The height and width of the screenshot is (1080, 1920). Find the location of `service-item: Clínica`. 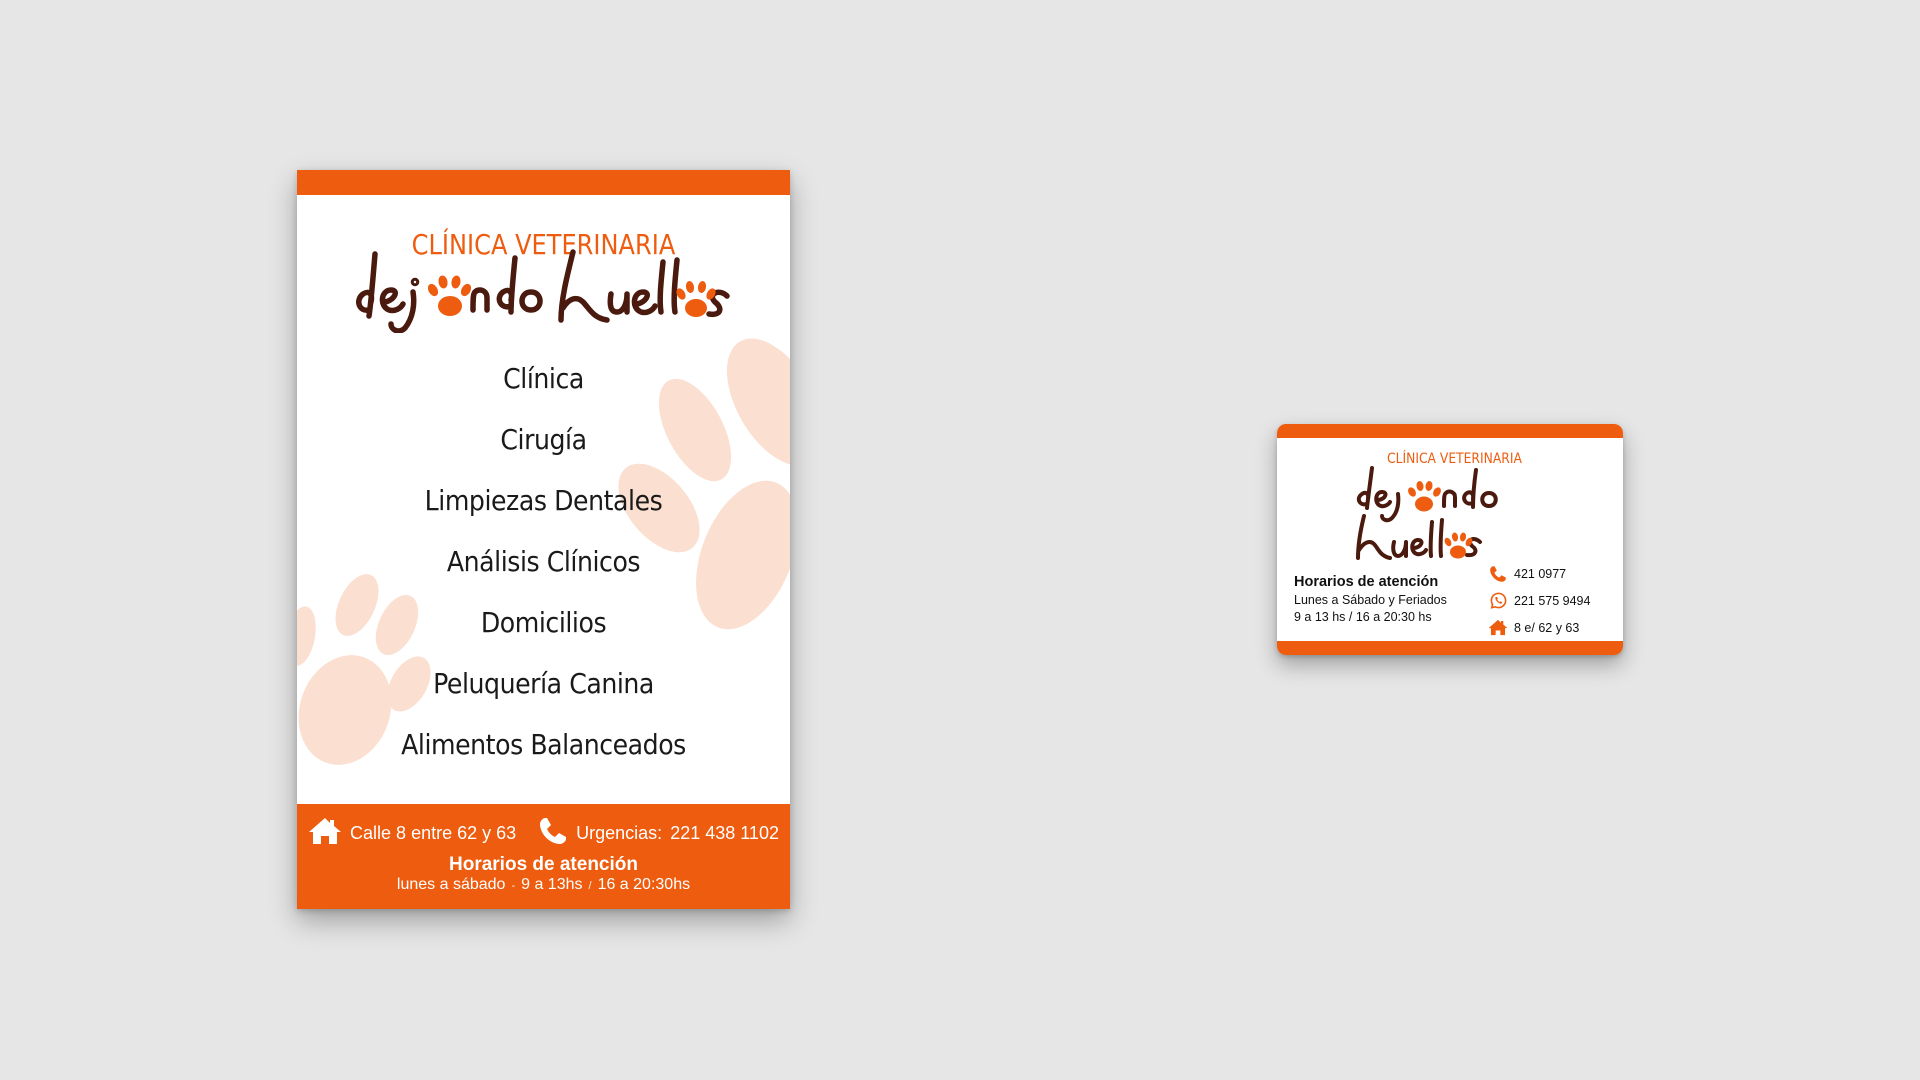

service-item: Clínica is located at coordinates (543, 378).